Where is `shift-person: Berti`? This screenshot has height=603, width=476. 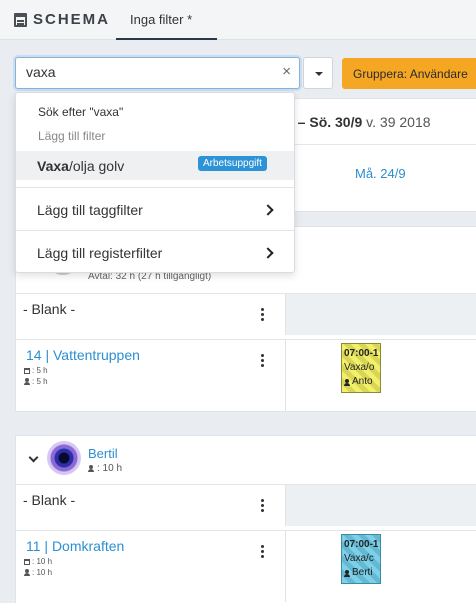 shift-person: Berti is located at coordinates (362, 573).